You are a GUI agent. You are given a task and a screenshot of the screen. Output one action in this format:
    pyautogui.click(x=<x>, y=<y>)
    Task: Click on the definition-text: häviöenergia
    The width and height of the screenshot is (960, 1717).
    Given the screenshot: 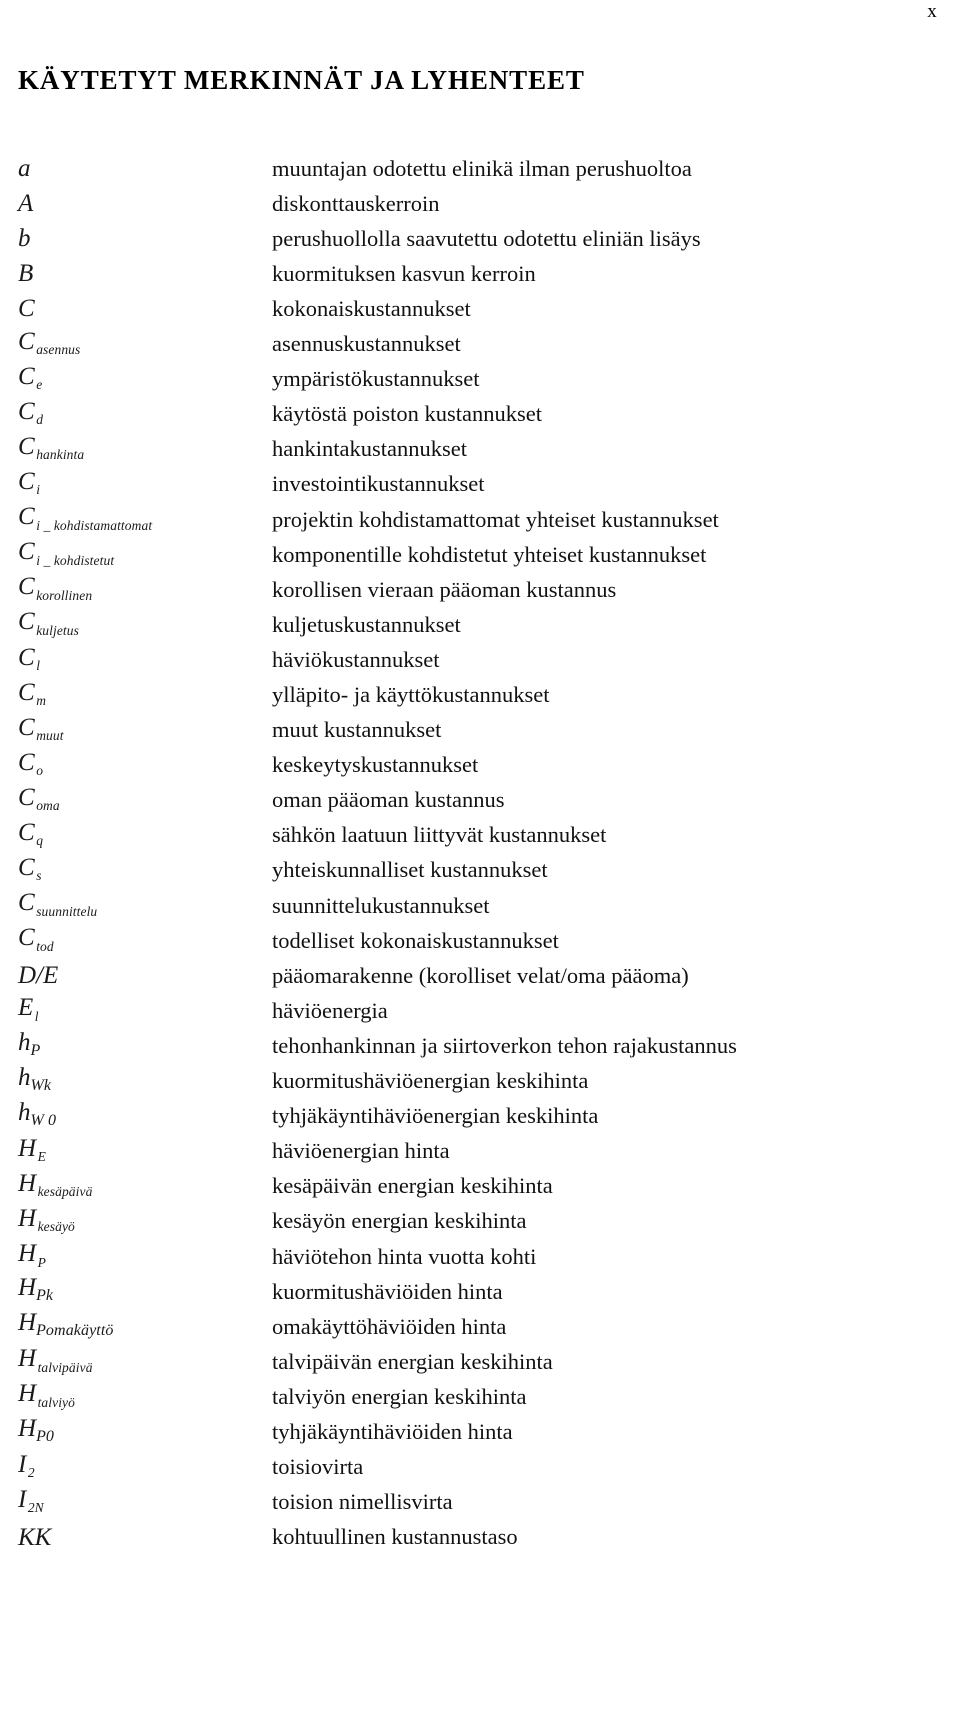 What is the action you would take?
    pyautogui.click(x=330, y=1010)
    